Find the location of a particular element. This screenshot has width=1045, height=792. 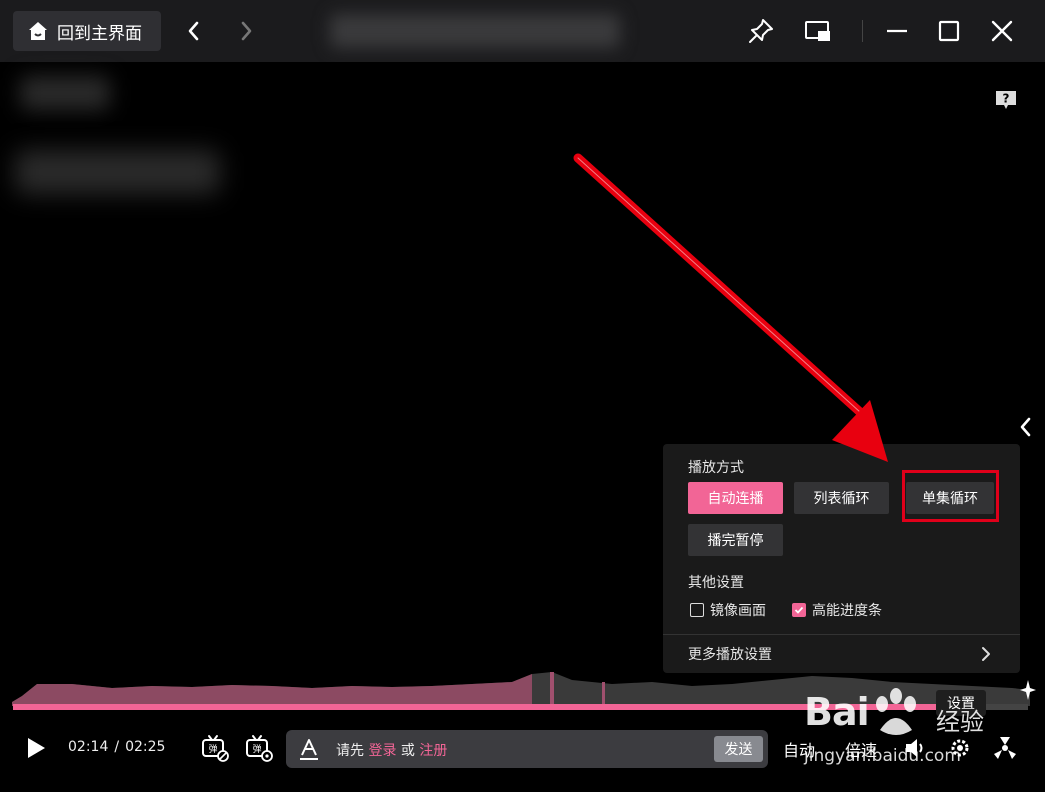

progress-bar is located at coordinates (520, 707).